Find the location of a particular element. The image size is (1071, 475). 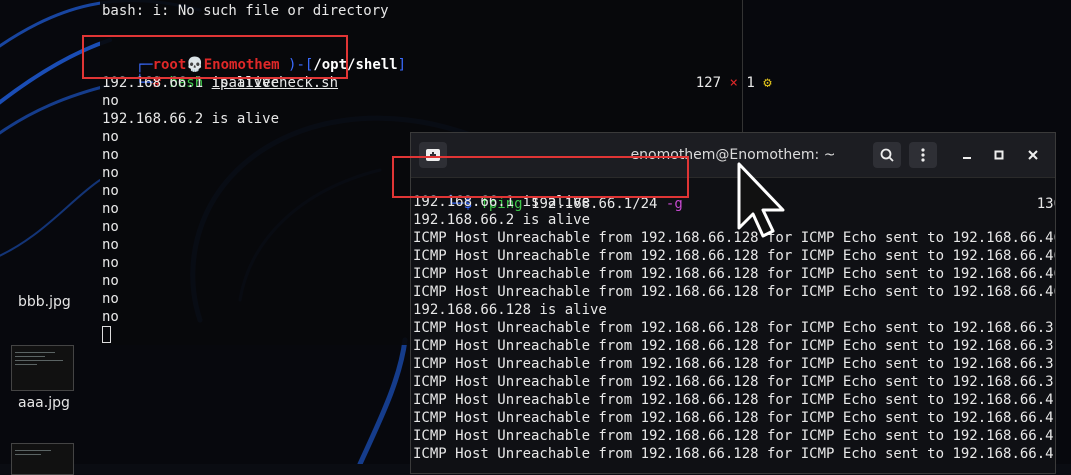

maximize-button is located at coordinates (999, 155).